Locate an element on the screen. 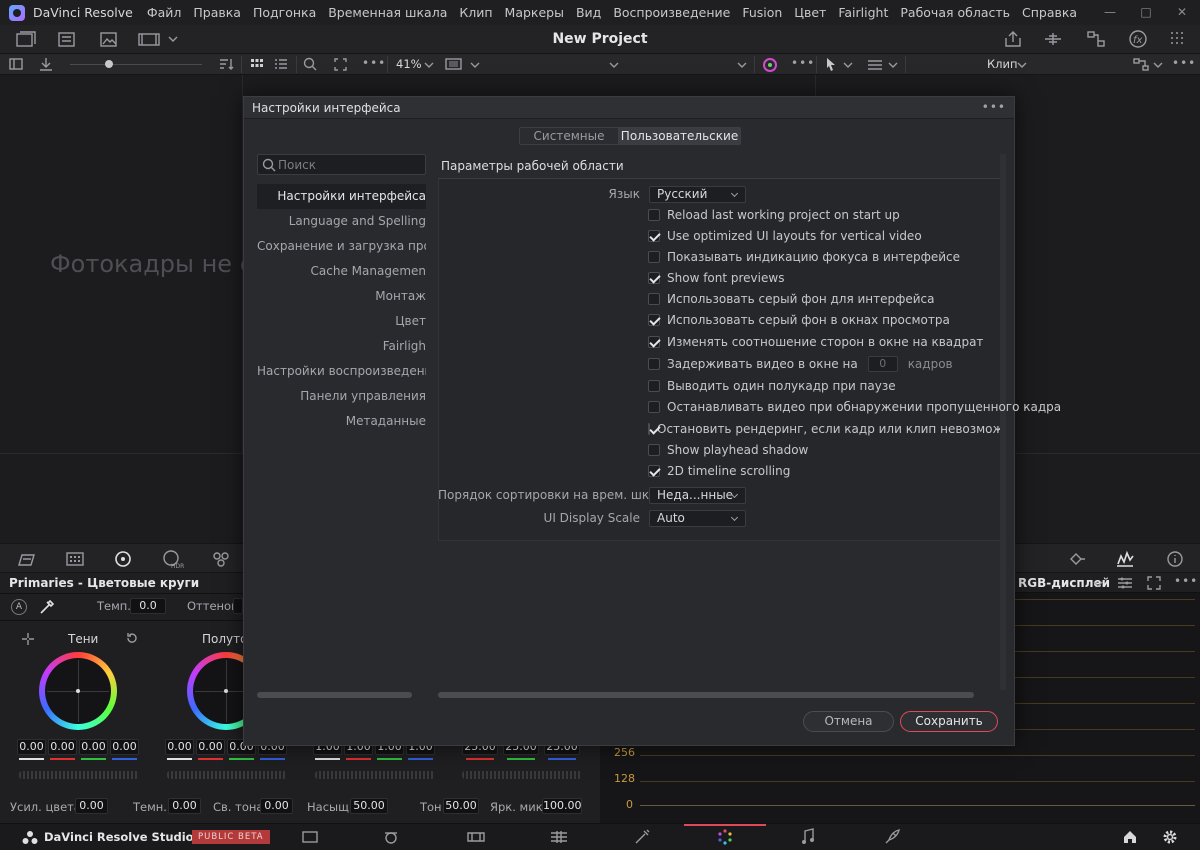 This screenshot has height=850, width=1200. menu-playback: Воспроизведение is located at coordinates (671, 12).